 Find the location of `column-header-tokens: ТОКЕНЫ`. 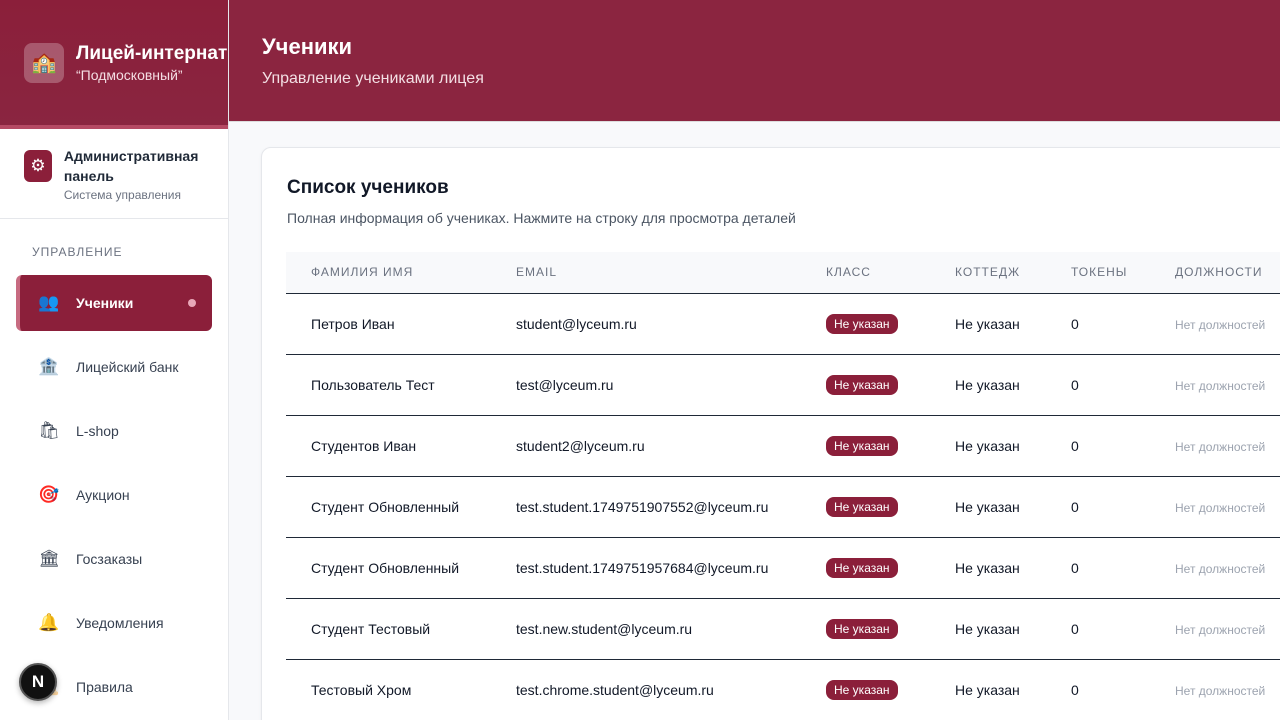

column-header-tokens: ТОКЕНЫ is located at coordinates (1098, 273).